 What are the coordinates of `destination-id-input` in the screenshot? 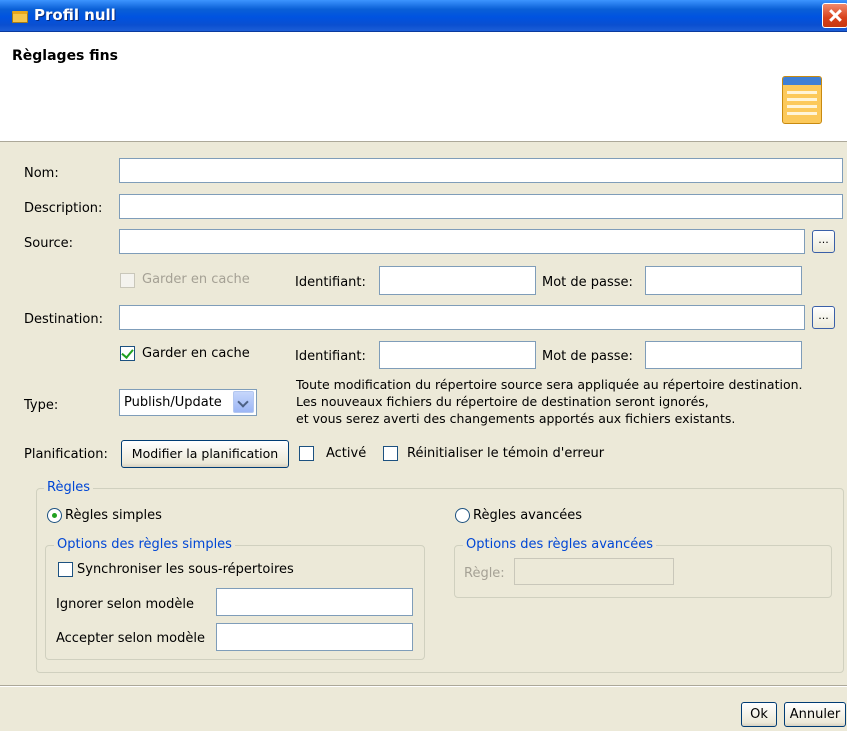 It's located at (457, 355).